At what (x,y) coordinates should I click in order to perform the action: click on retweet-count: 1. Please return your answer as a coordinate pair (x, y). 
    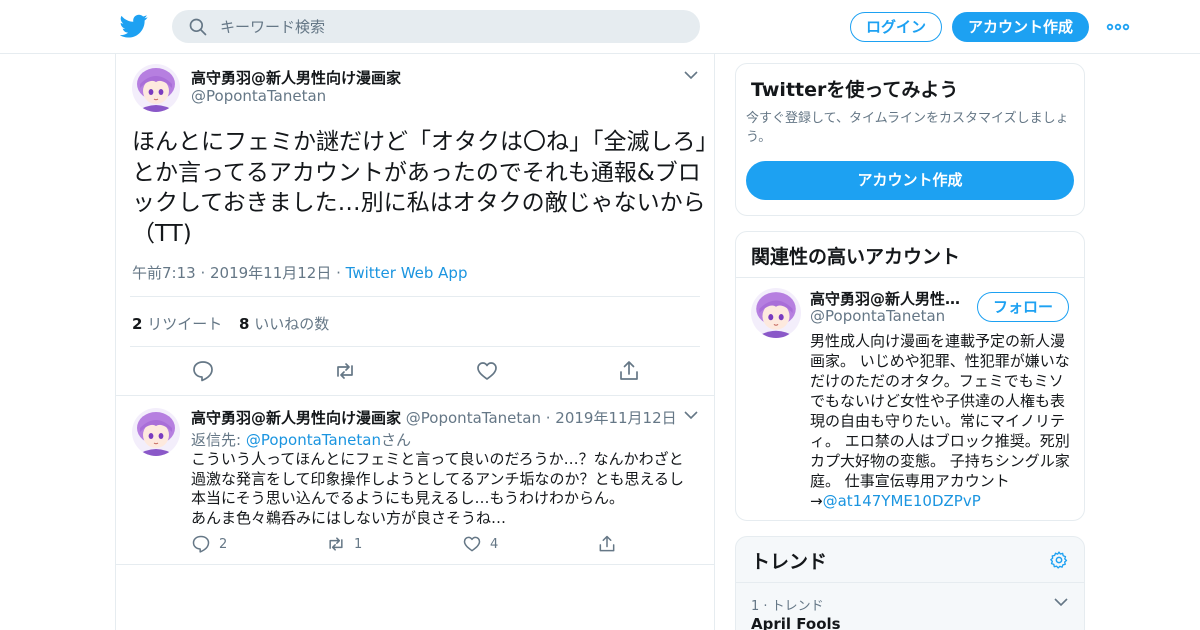
    Looking at the image, I should click on (358, 544).